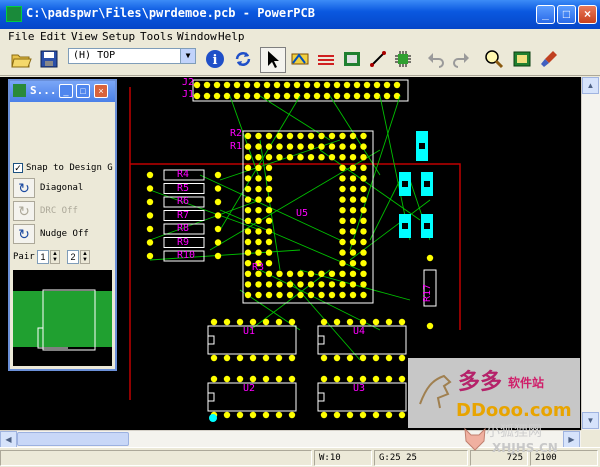 The image size is (600, 467). What do you see at coordinates (494, 60) in the screenshot?
I see `zoom-icon` at bounding box center [494, 60].